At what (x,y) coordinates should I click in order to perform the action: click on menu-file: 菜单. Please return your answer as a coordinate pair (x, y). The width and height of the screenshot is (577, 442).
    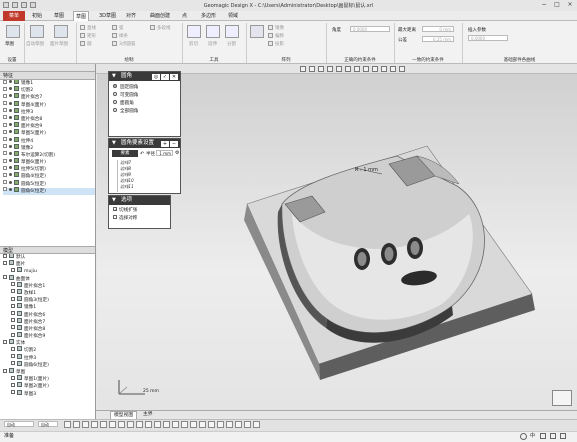
    Looking at the image, I should click on (14, 16).